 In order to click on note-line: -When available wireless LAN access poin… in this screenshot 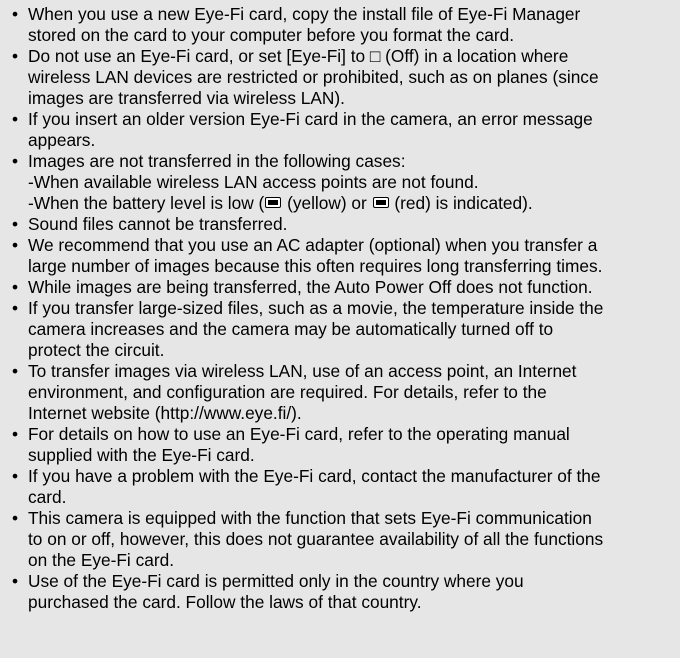, I will do `click(253, 182)`.